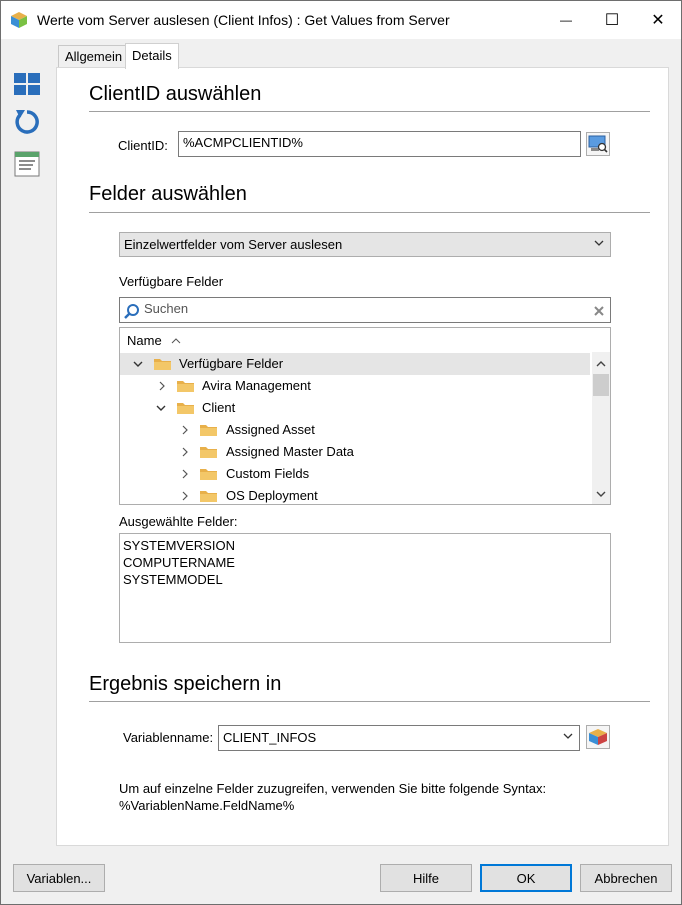 This screenshot has height=905, width=682. Describe the element at coordinates (599, 311) in the screenshot. I see `clear-search-icon` at that location.